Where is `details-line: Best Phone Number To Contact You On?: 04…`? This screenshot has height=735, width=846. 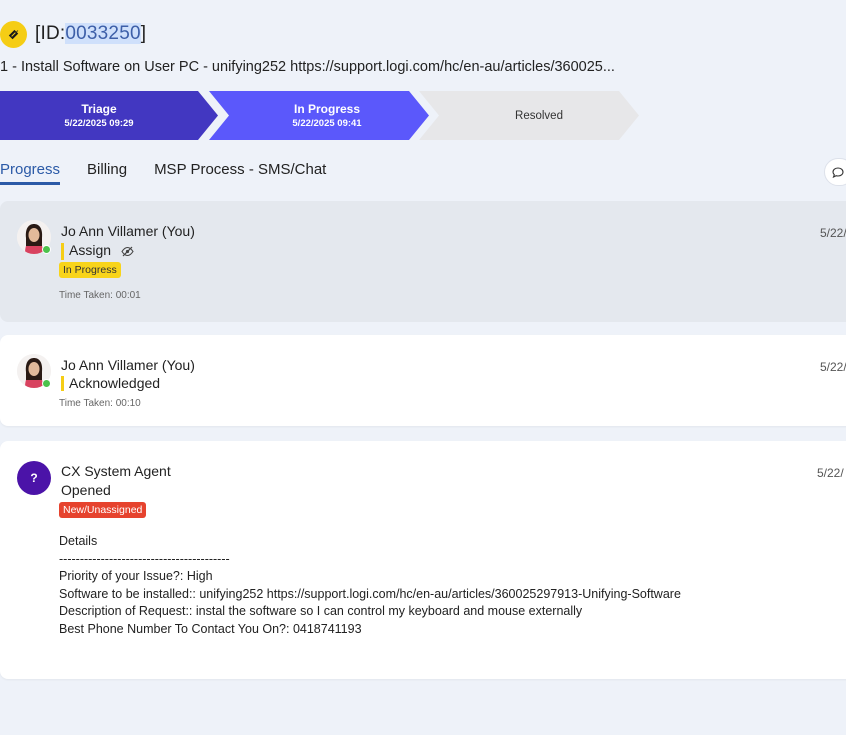 details-line: Best Phone Number To Contact You On?: 04… is located at coordinates (210, 628).